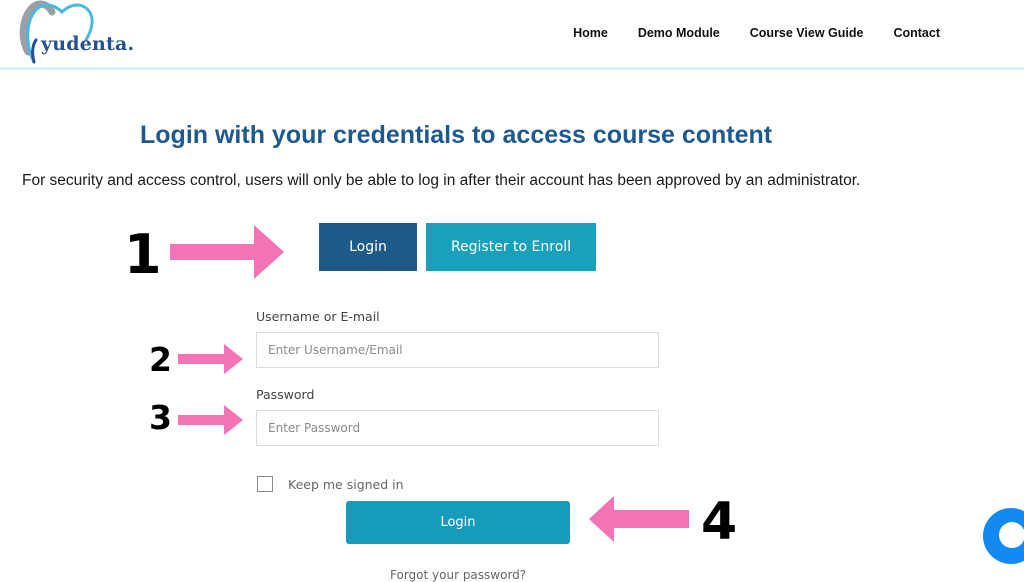  Describe the element at coordinates (368, 247) in the screenshot. I see `tab-login: Login` at that location.